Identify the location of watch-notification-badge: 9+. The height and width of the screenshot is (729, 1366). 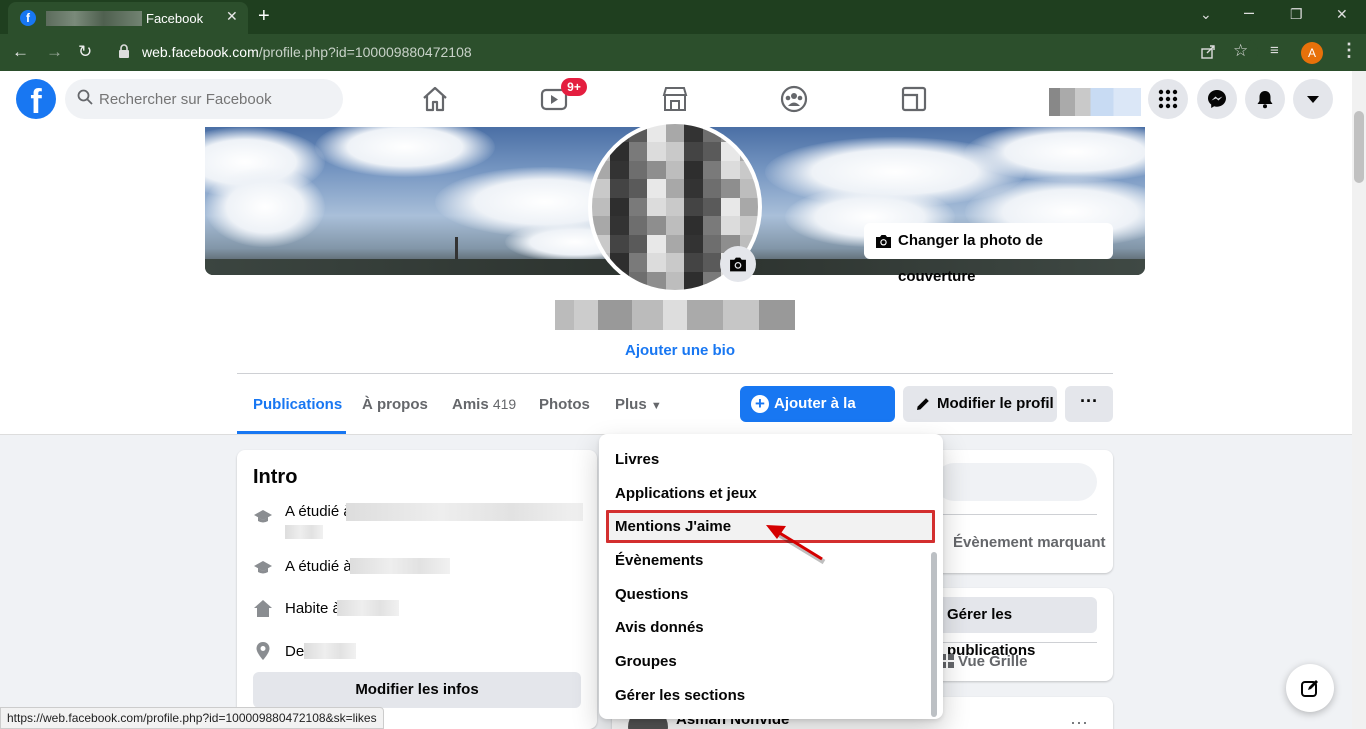
(574, 87).